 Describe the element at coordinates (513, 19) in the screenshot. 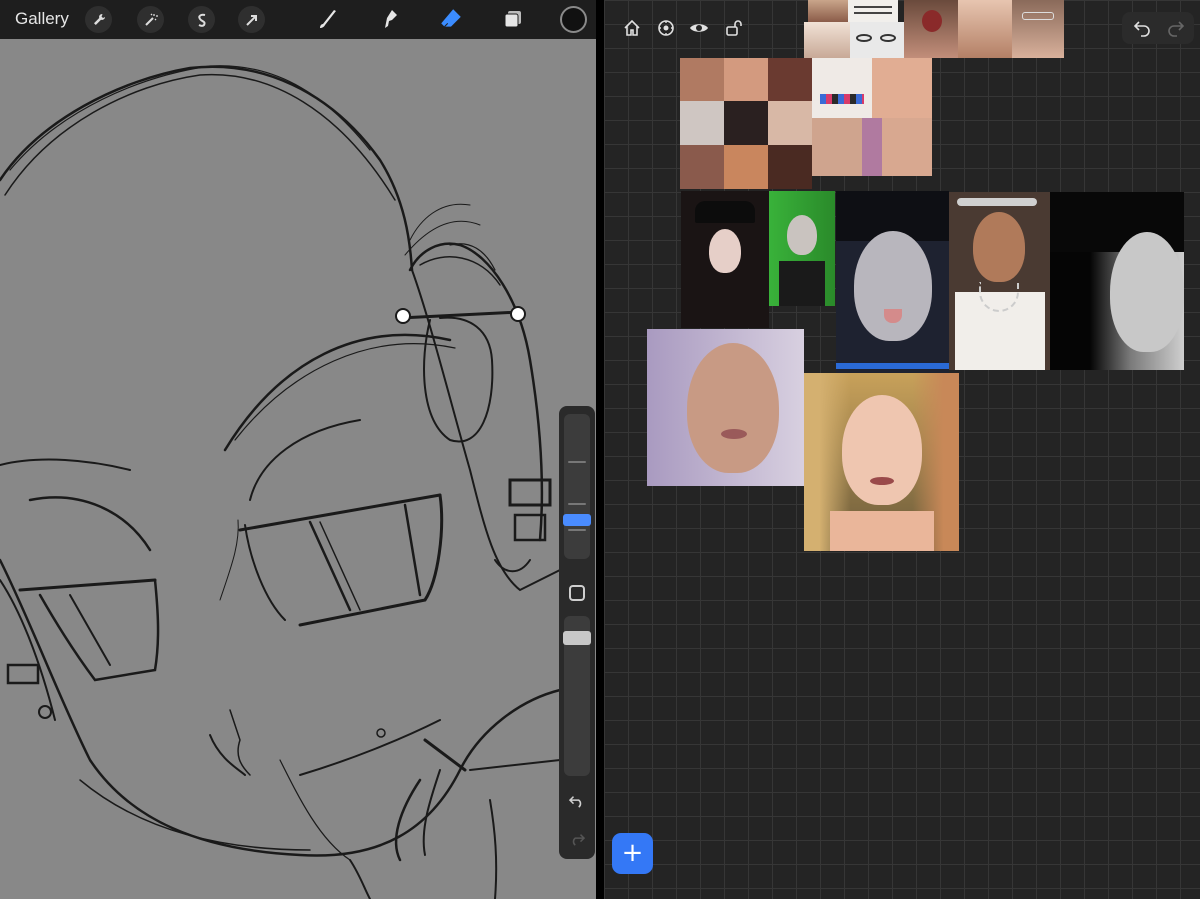

I see `layers-icon` at that location.